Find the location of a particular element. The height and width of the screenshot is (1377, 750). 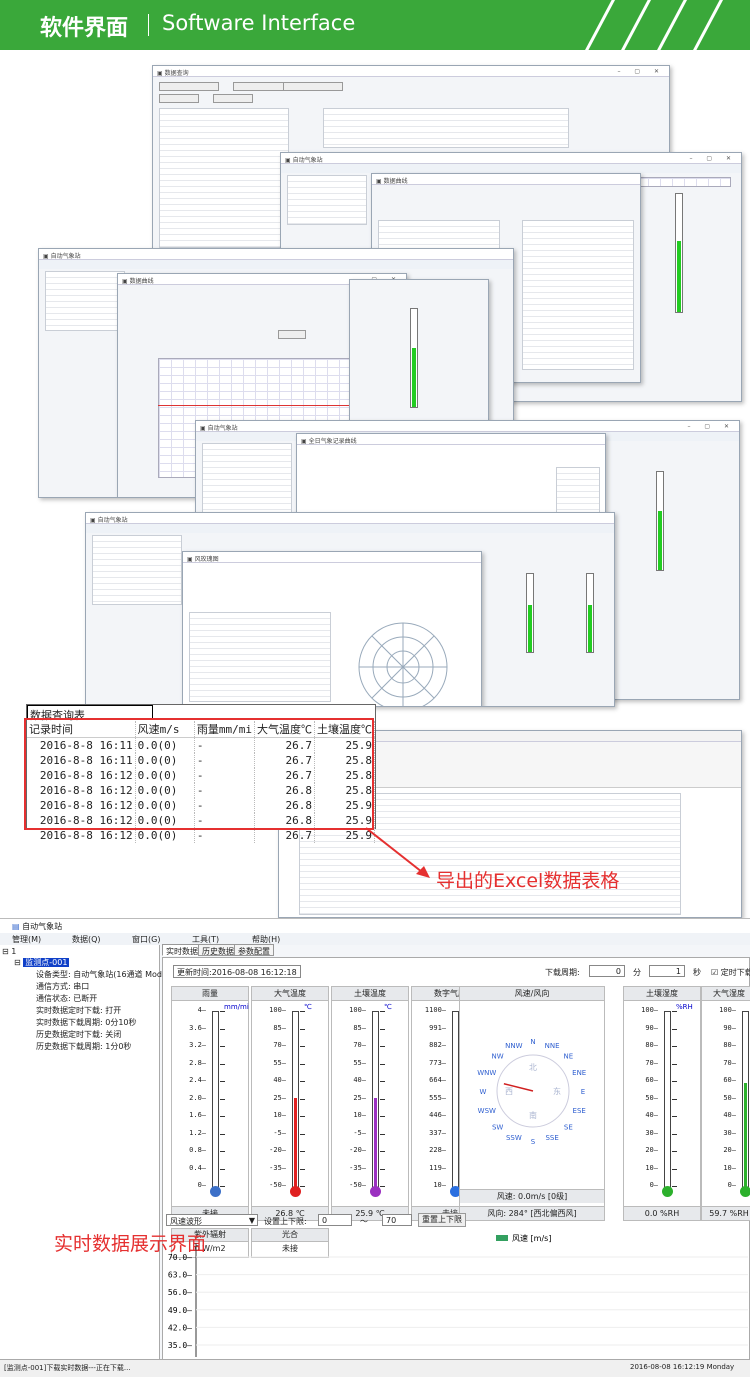

compass-direction: SW is located at coordinates (497, 1127).